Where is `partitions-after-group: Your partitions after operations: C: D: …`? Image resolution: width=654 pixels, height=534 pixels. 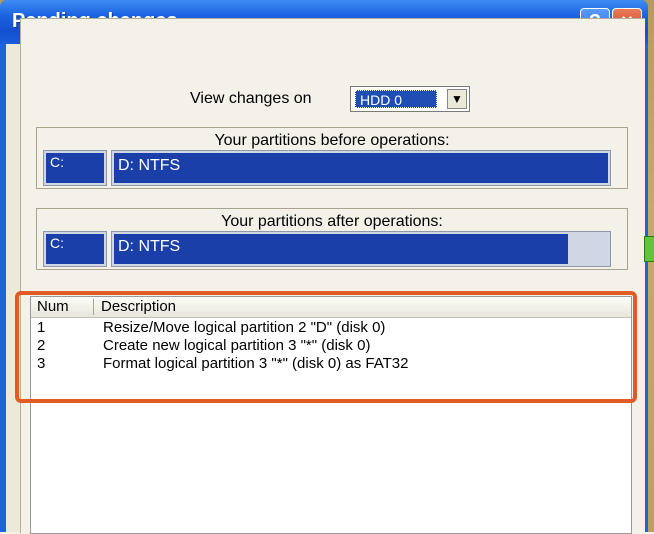 partitions-after-group: Your partitions after operations: C: D: … is located at coordinates (345, 239).